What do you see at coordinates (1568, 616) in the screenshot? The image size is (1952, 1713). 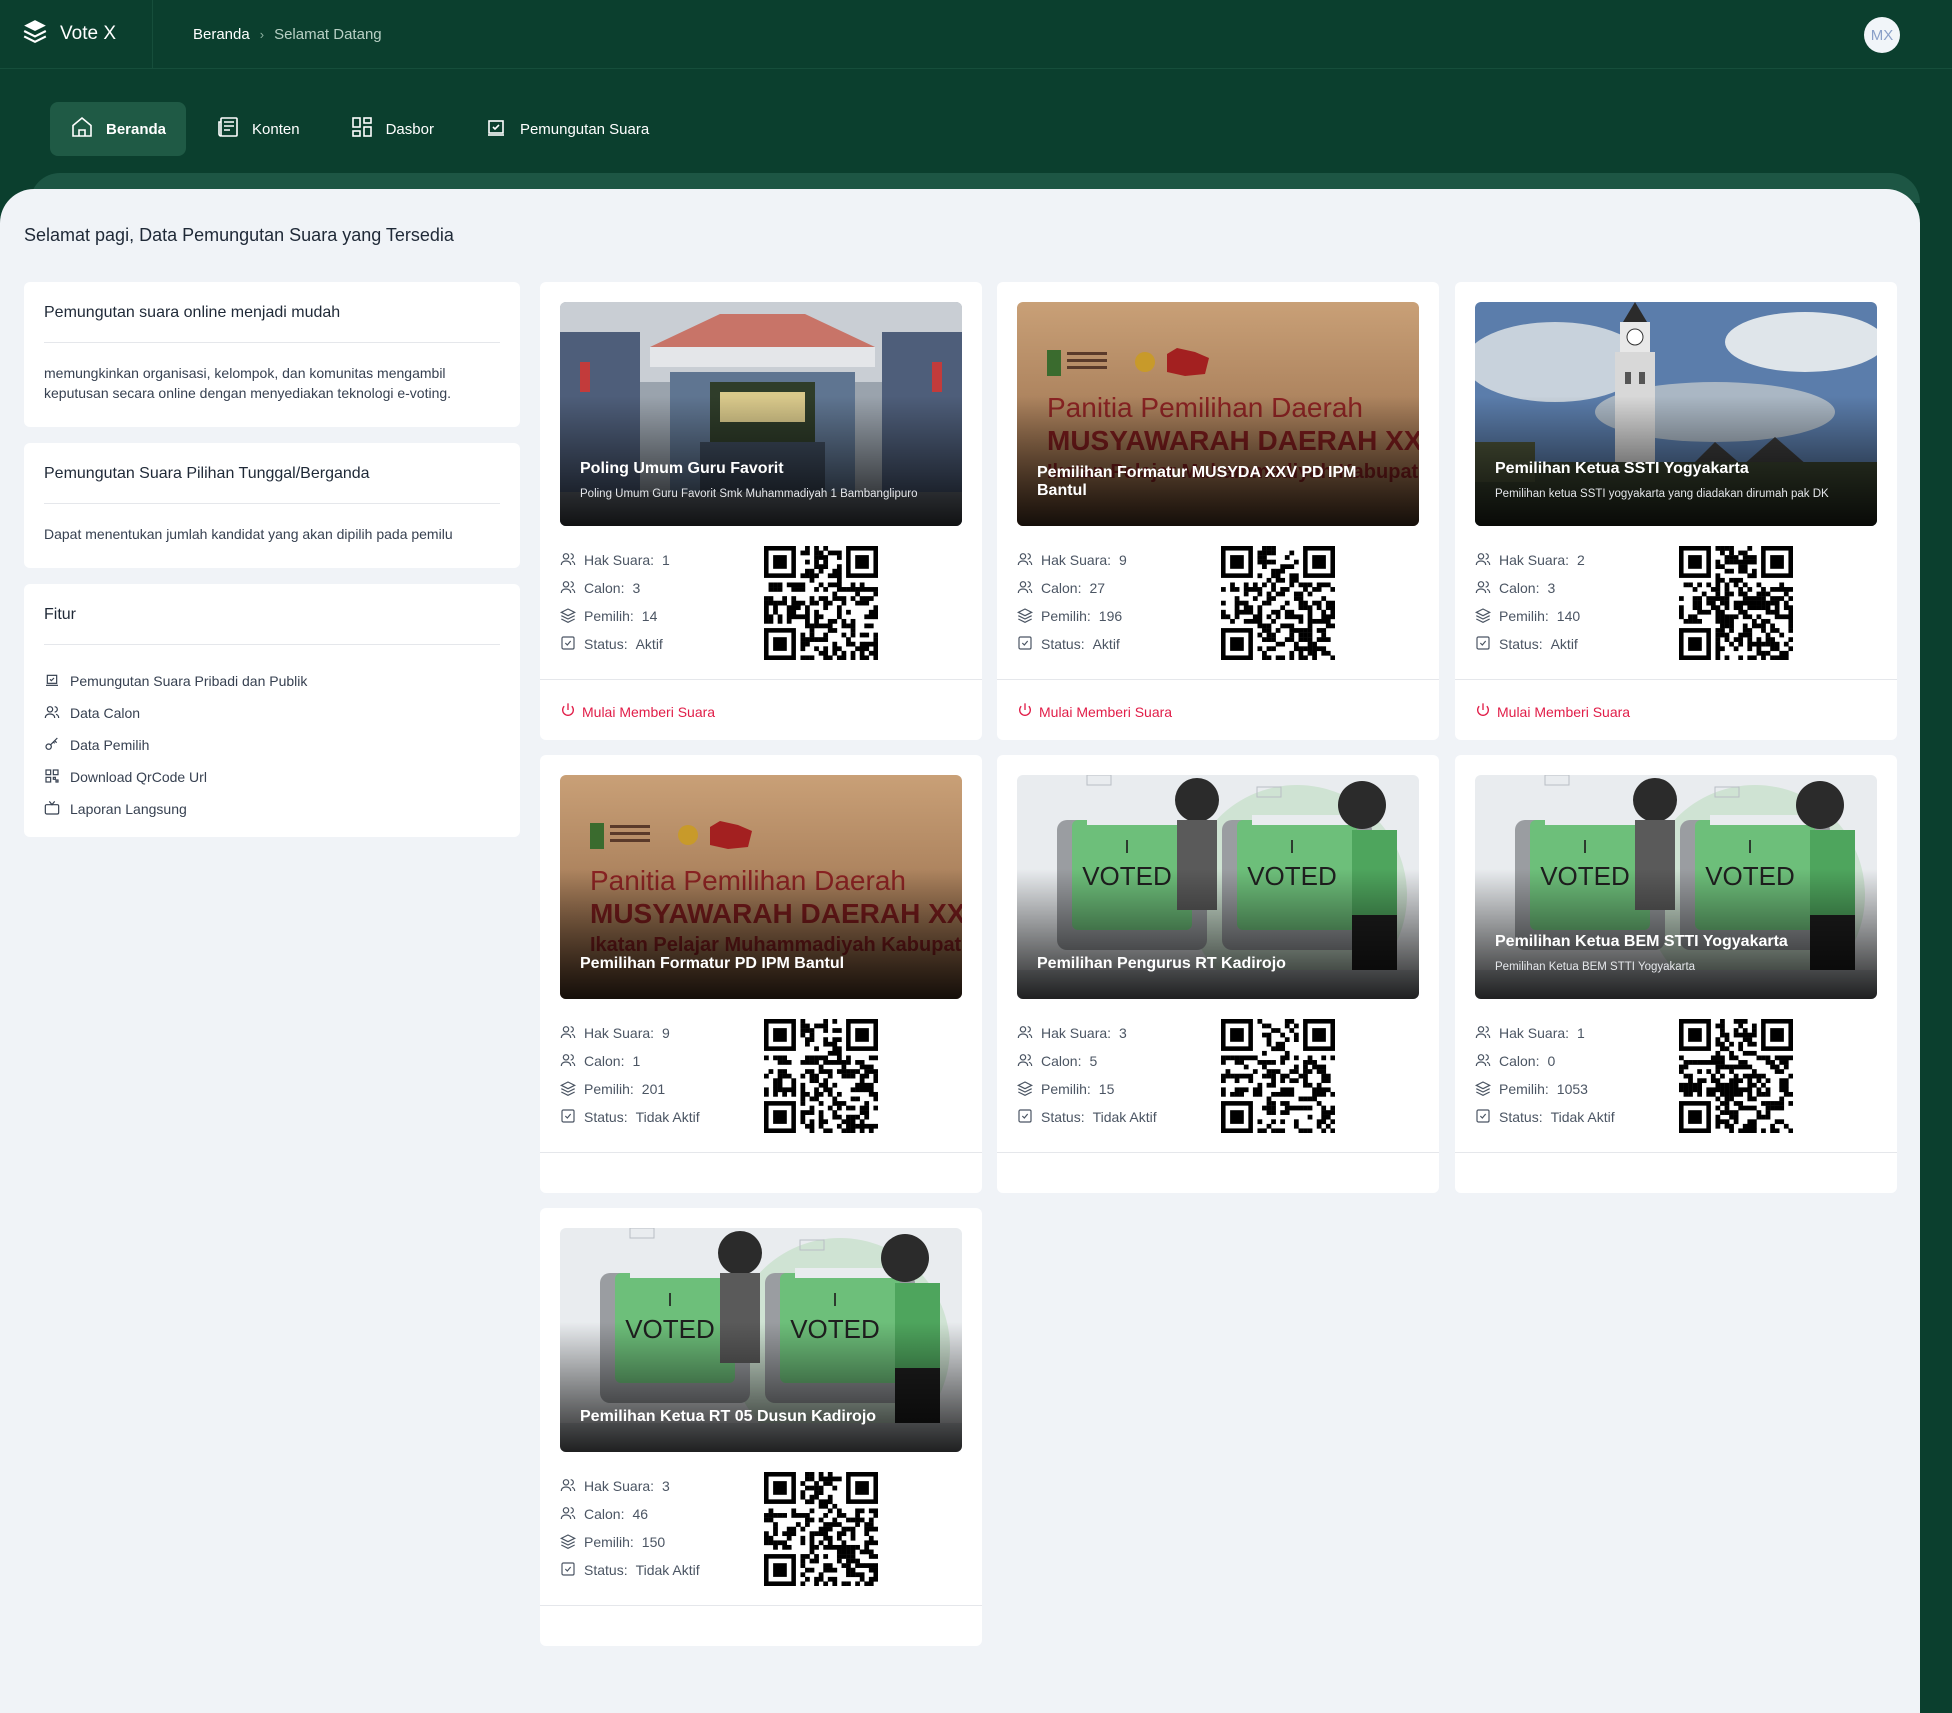 I see `stat-value: 140` at bounding box center [1568, 616].